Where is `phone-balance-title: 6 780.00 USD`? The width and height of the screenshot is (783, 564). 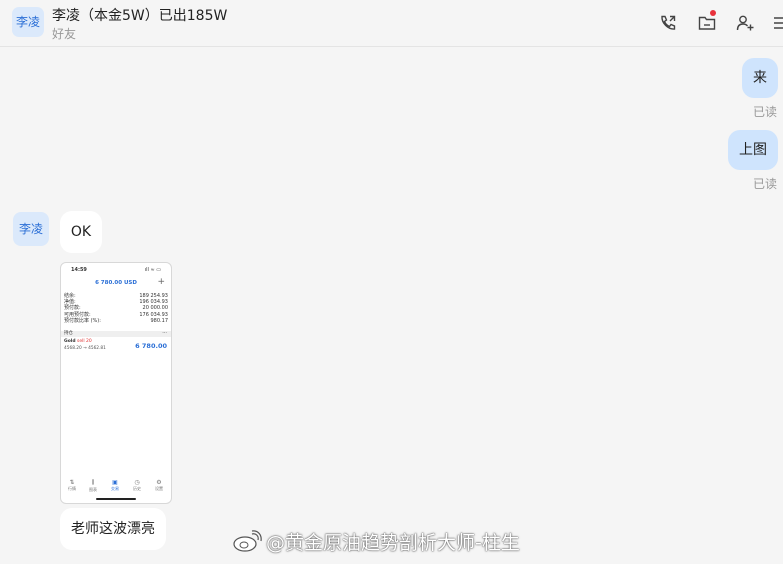 phone-balance-title: 6 780.00 USD is located at coordinates (116, 283).